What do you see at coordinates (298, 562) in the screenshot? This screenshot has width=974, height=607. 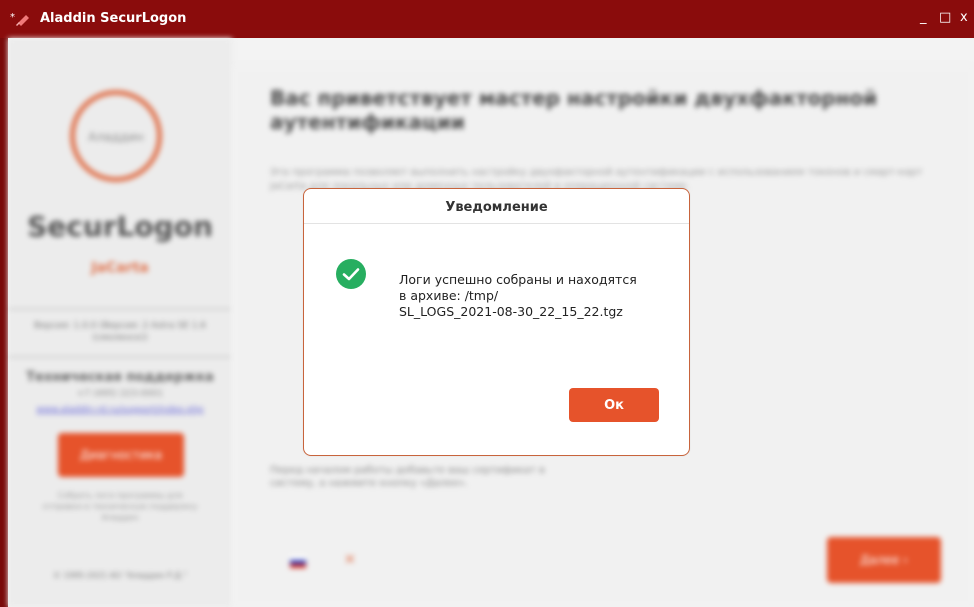 I see `russian-flag-icon` at bounding box center [298, 562].